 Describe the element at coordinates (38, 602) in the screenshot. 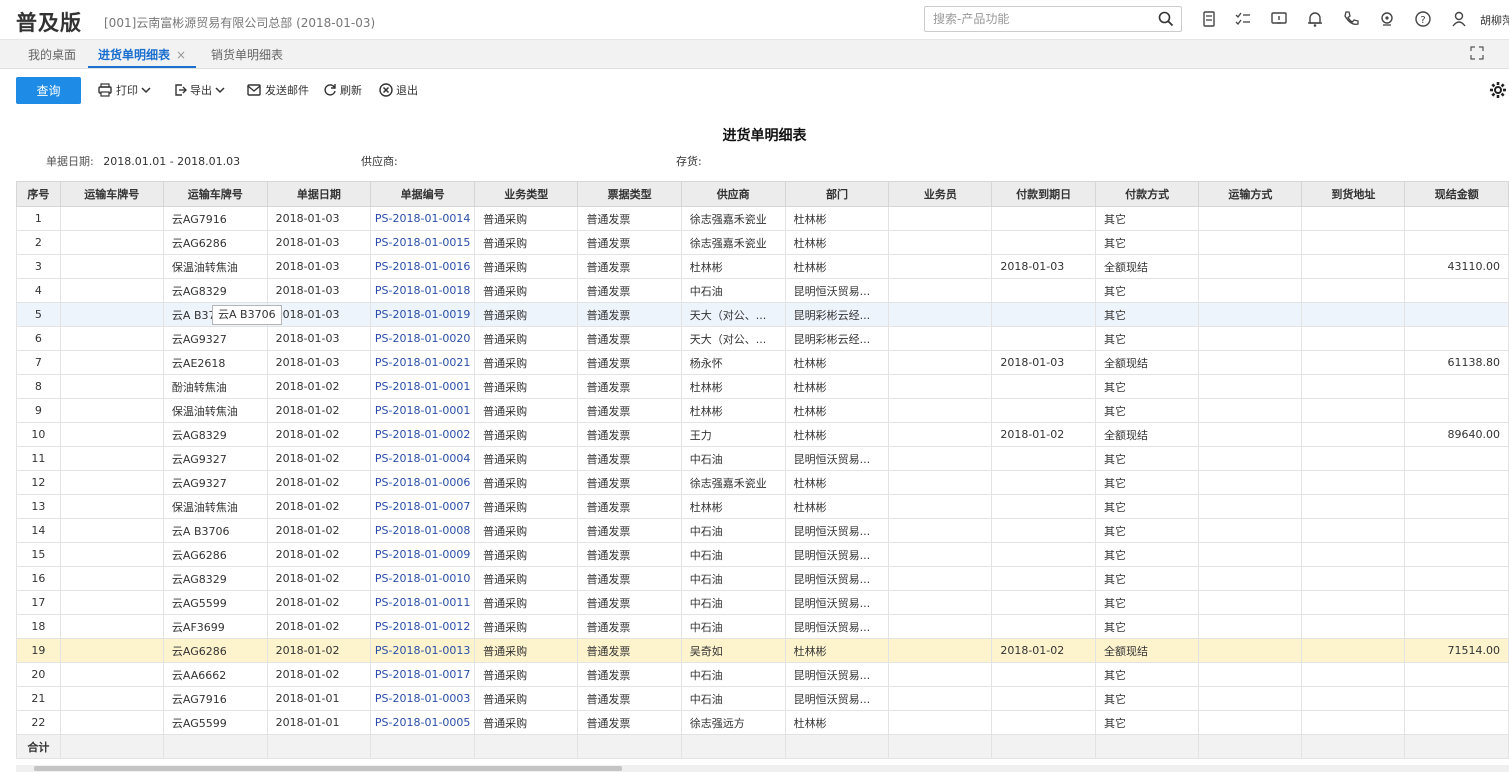

I see `table-cell: 17` at that location.